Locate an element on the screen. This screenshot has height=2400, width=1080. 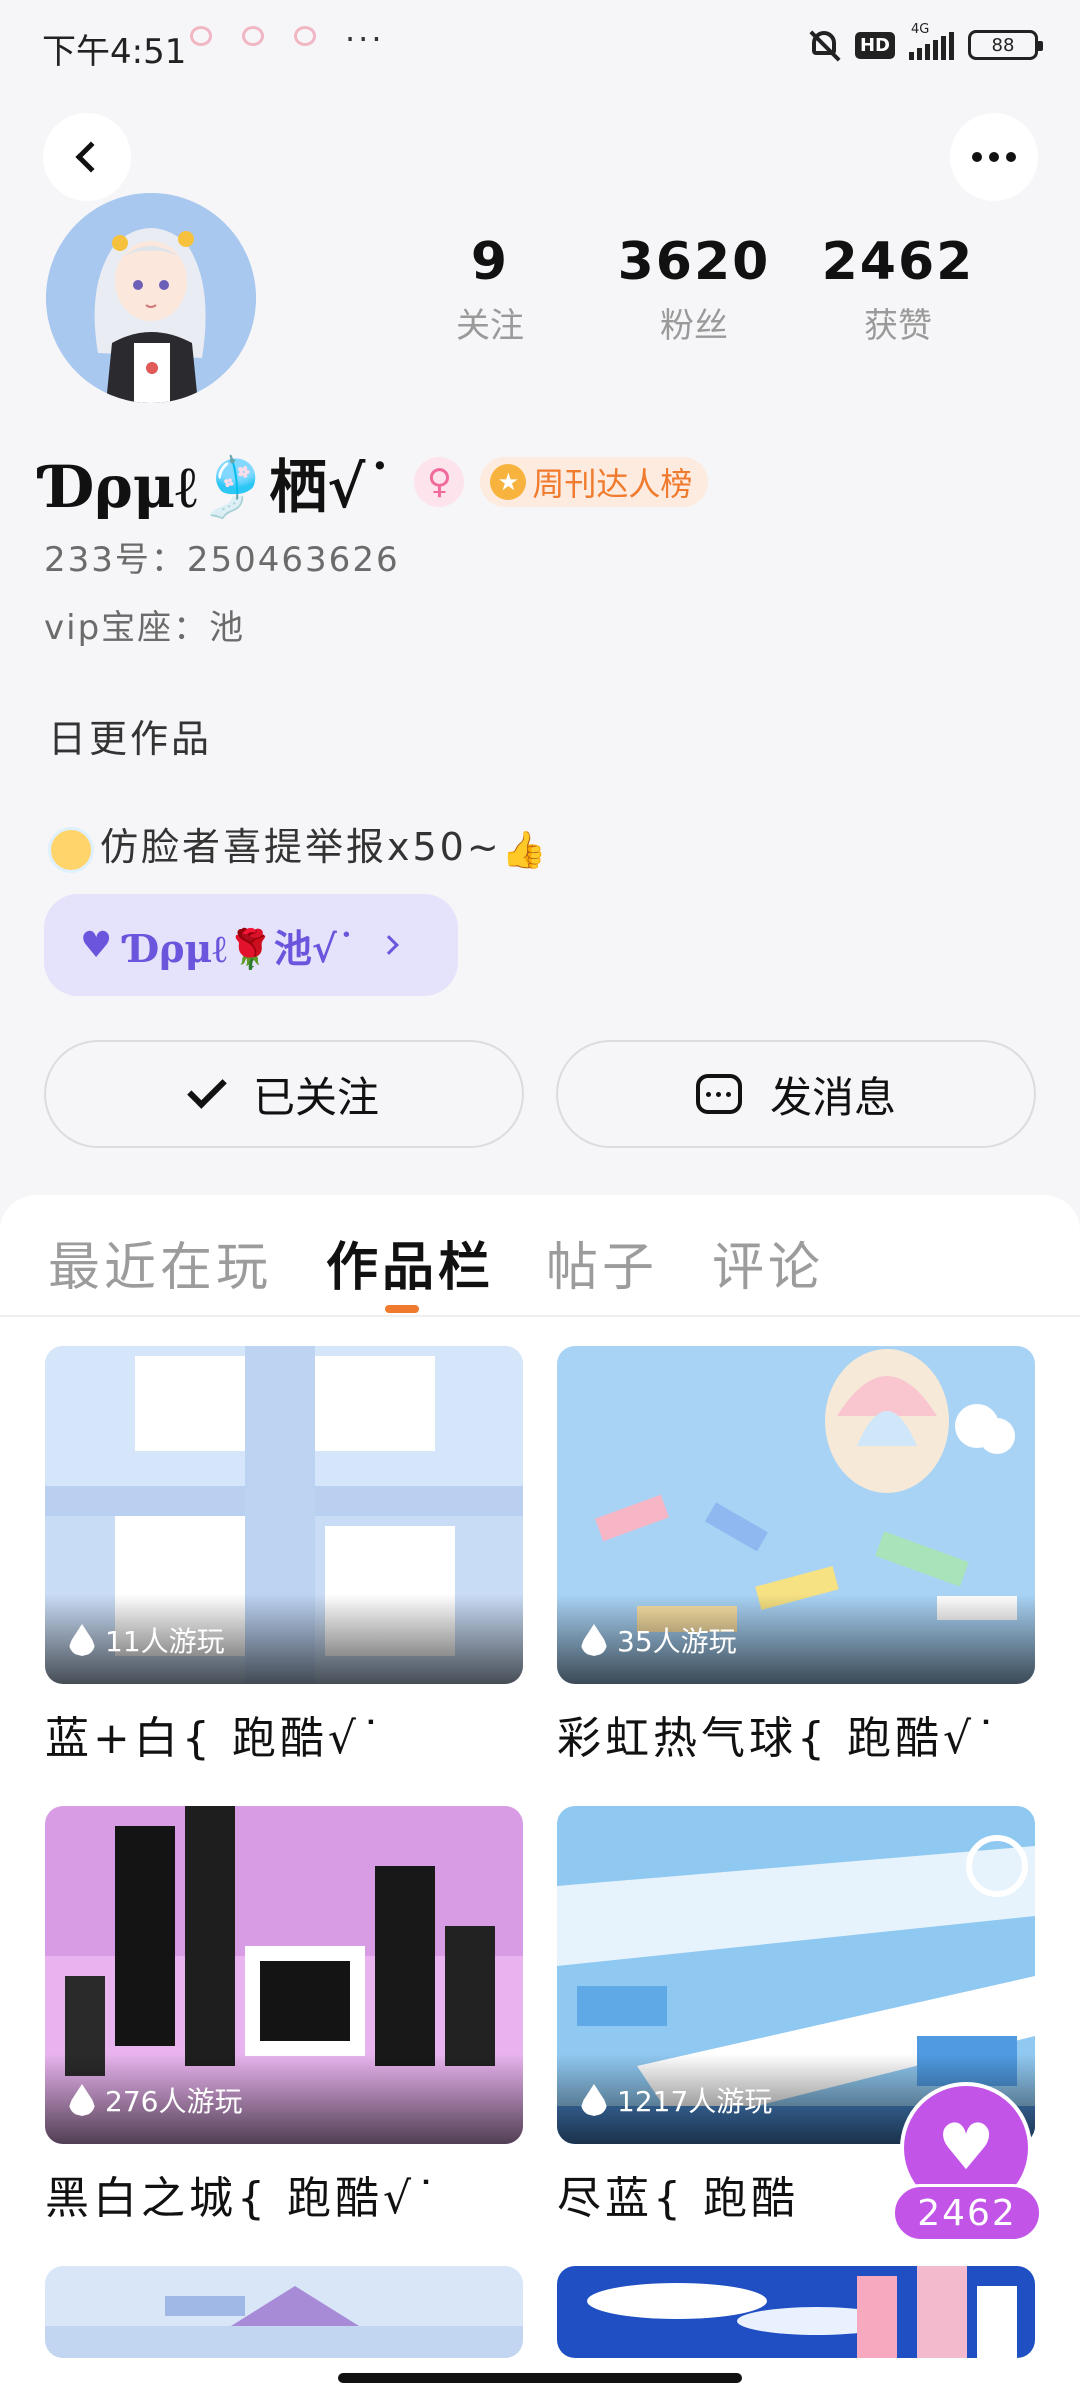
work-thumbnail: 276人游玩 is located at coordinates (284, 1975).